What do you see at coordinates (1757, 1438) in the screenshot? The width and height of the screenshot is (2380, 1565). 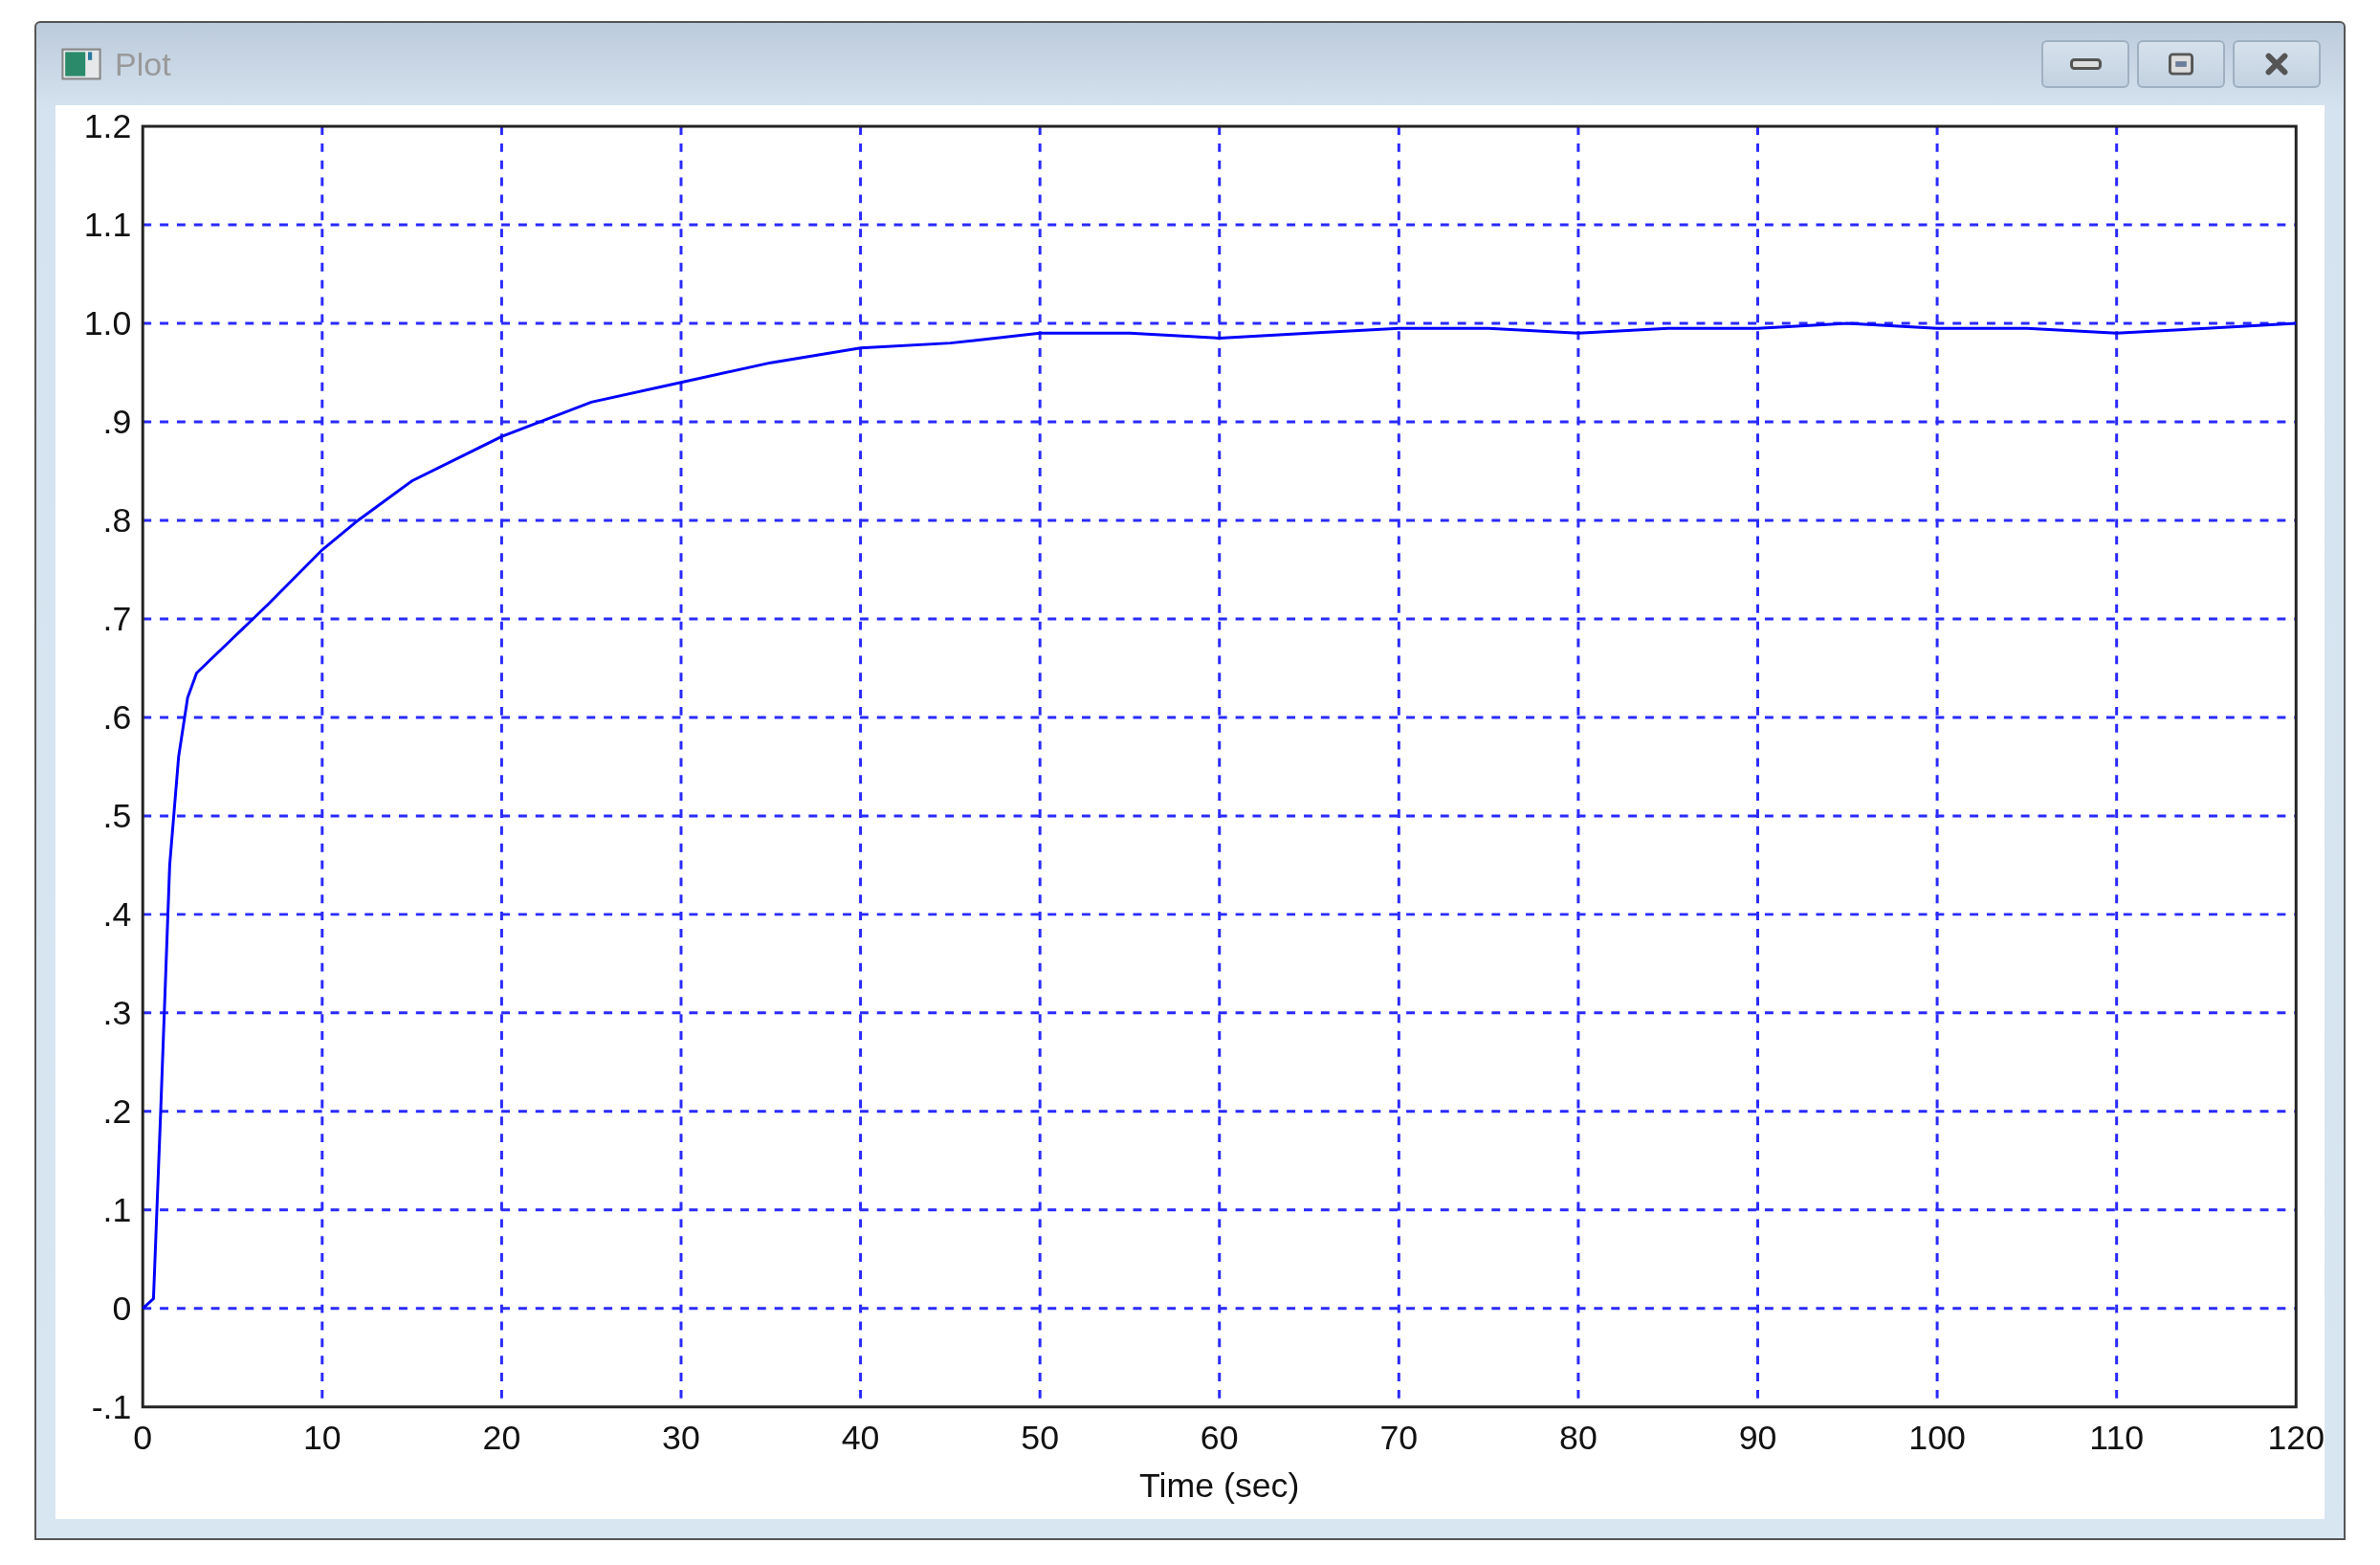 I see `x-tick-label: 90` at bounding box center [1757, 1438].